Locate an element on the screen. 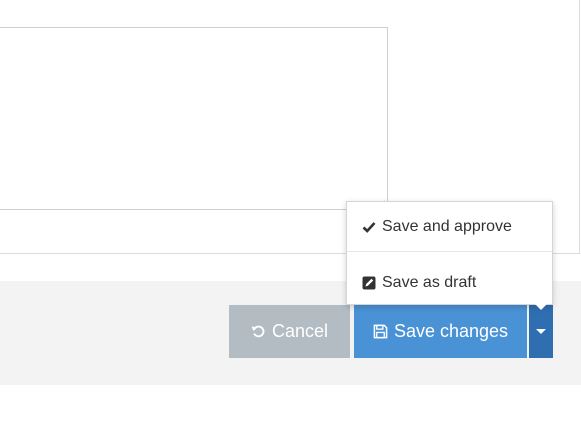 The height and width of the screenshot is (424, 581). save-options-toggle is located at coordinates (541, 331).